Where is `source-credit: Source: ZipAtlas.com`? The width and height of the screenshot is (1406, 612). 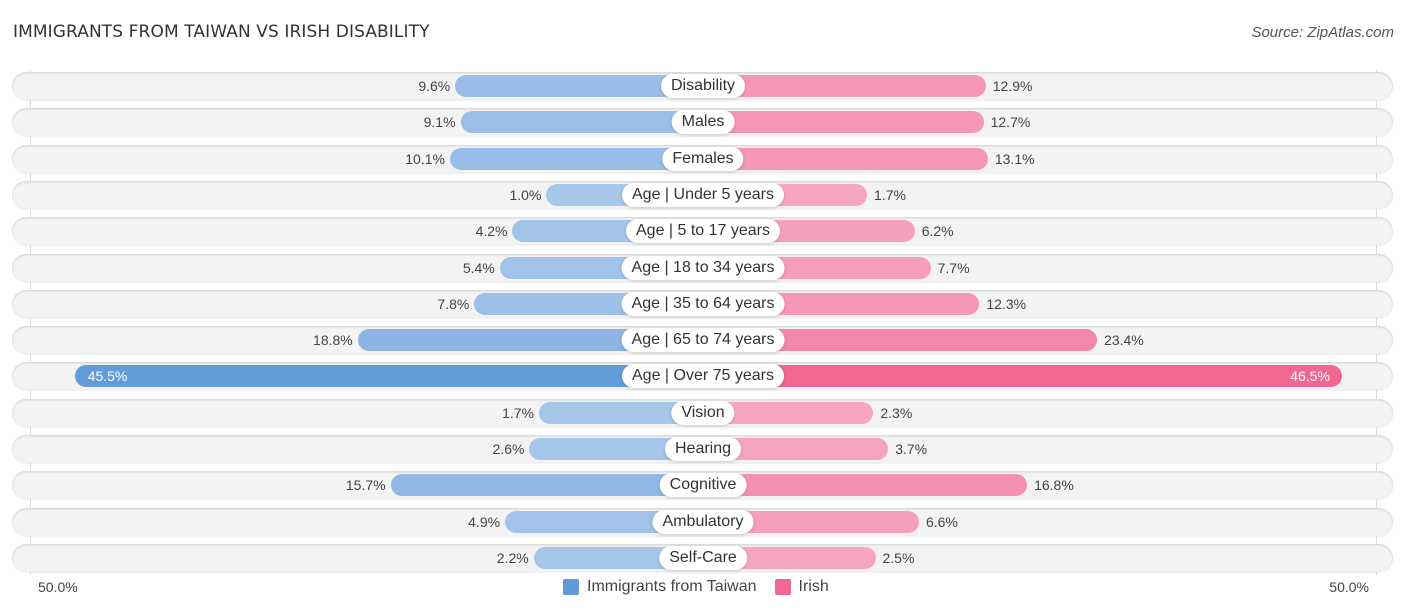
source-credit: Source: ZipAtlas.com is located at coordinates (1322, 32).